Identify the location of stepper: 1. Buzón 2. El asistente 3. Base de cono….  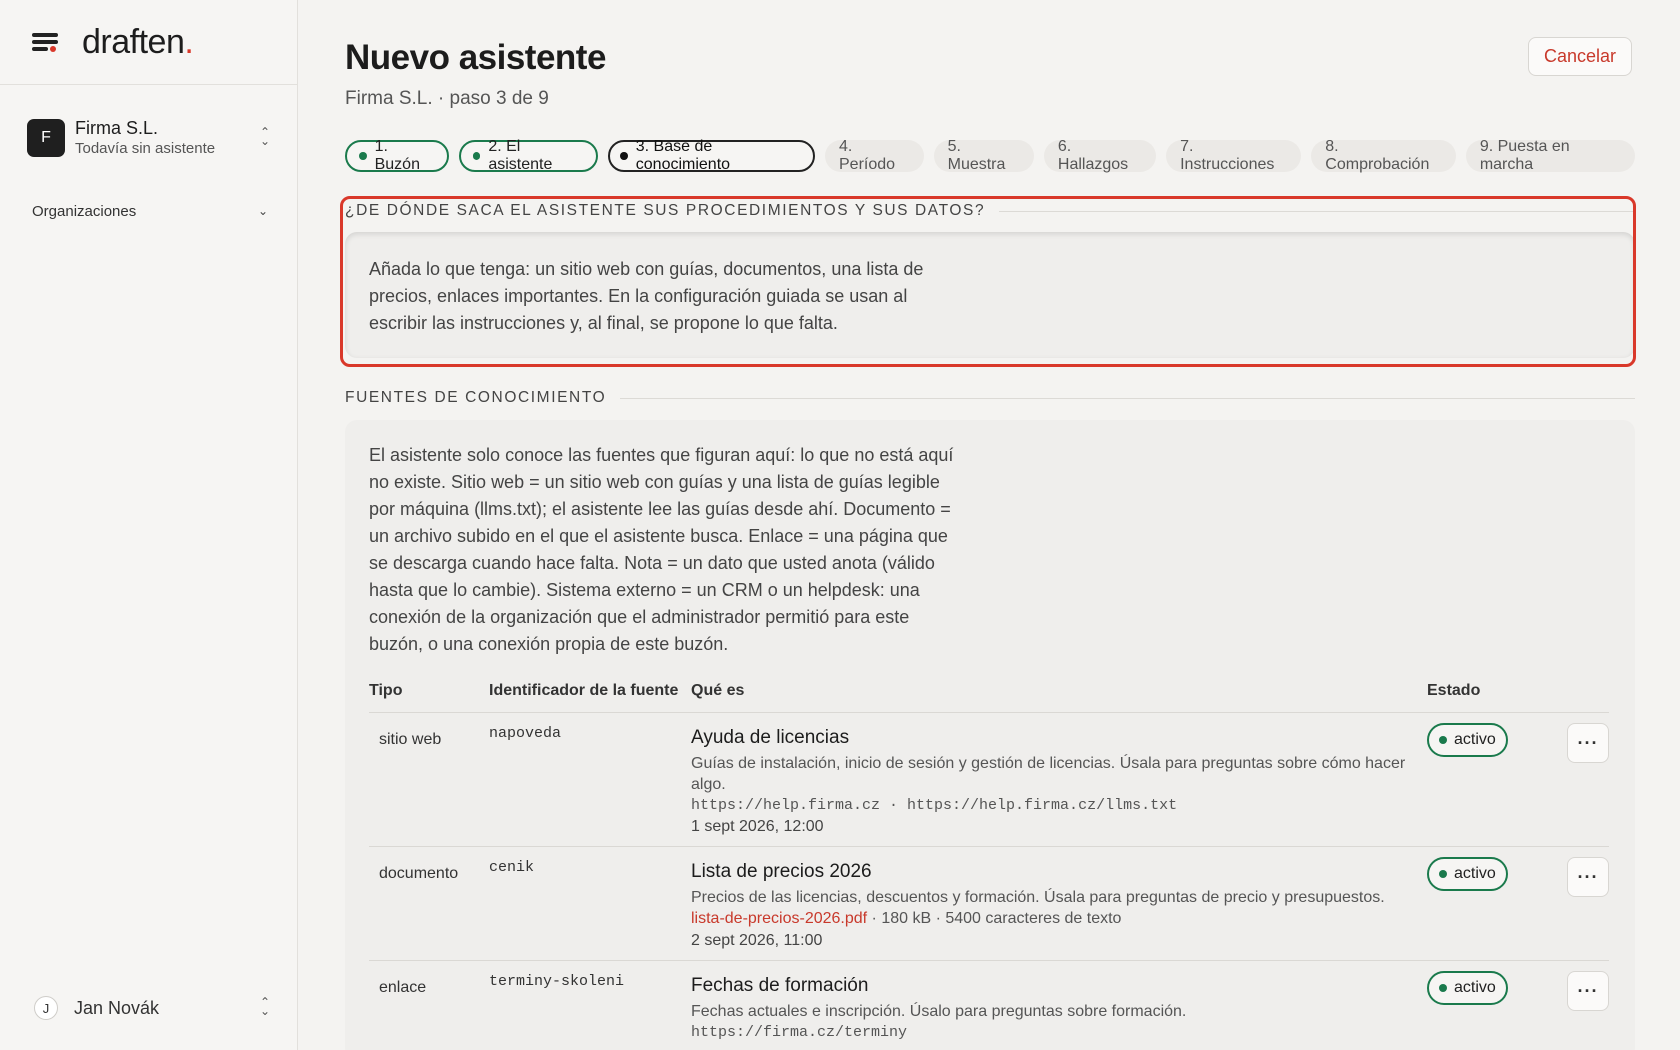
(990, 155).